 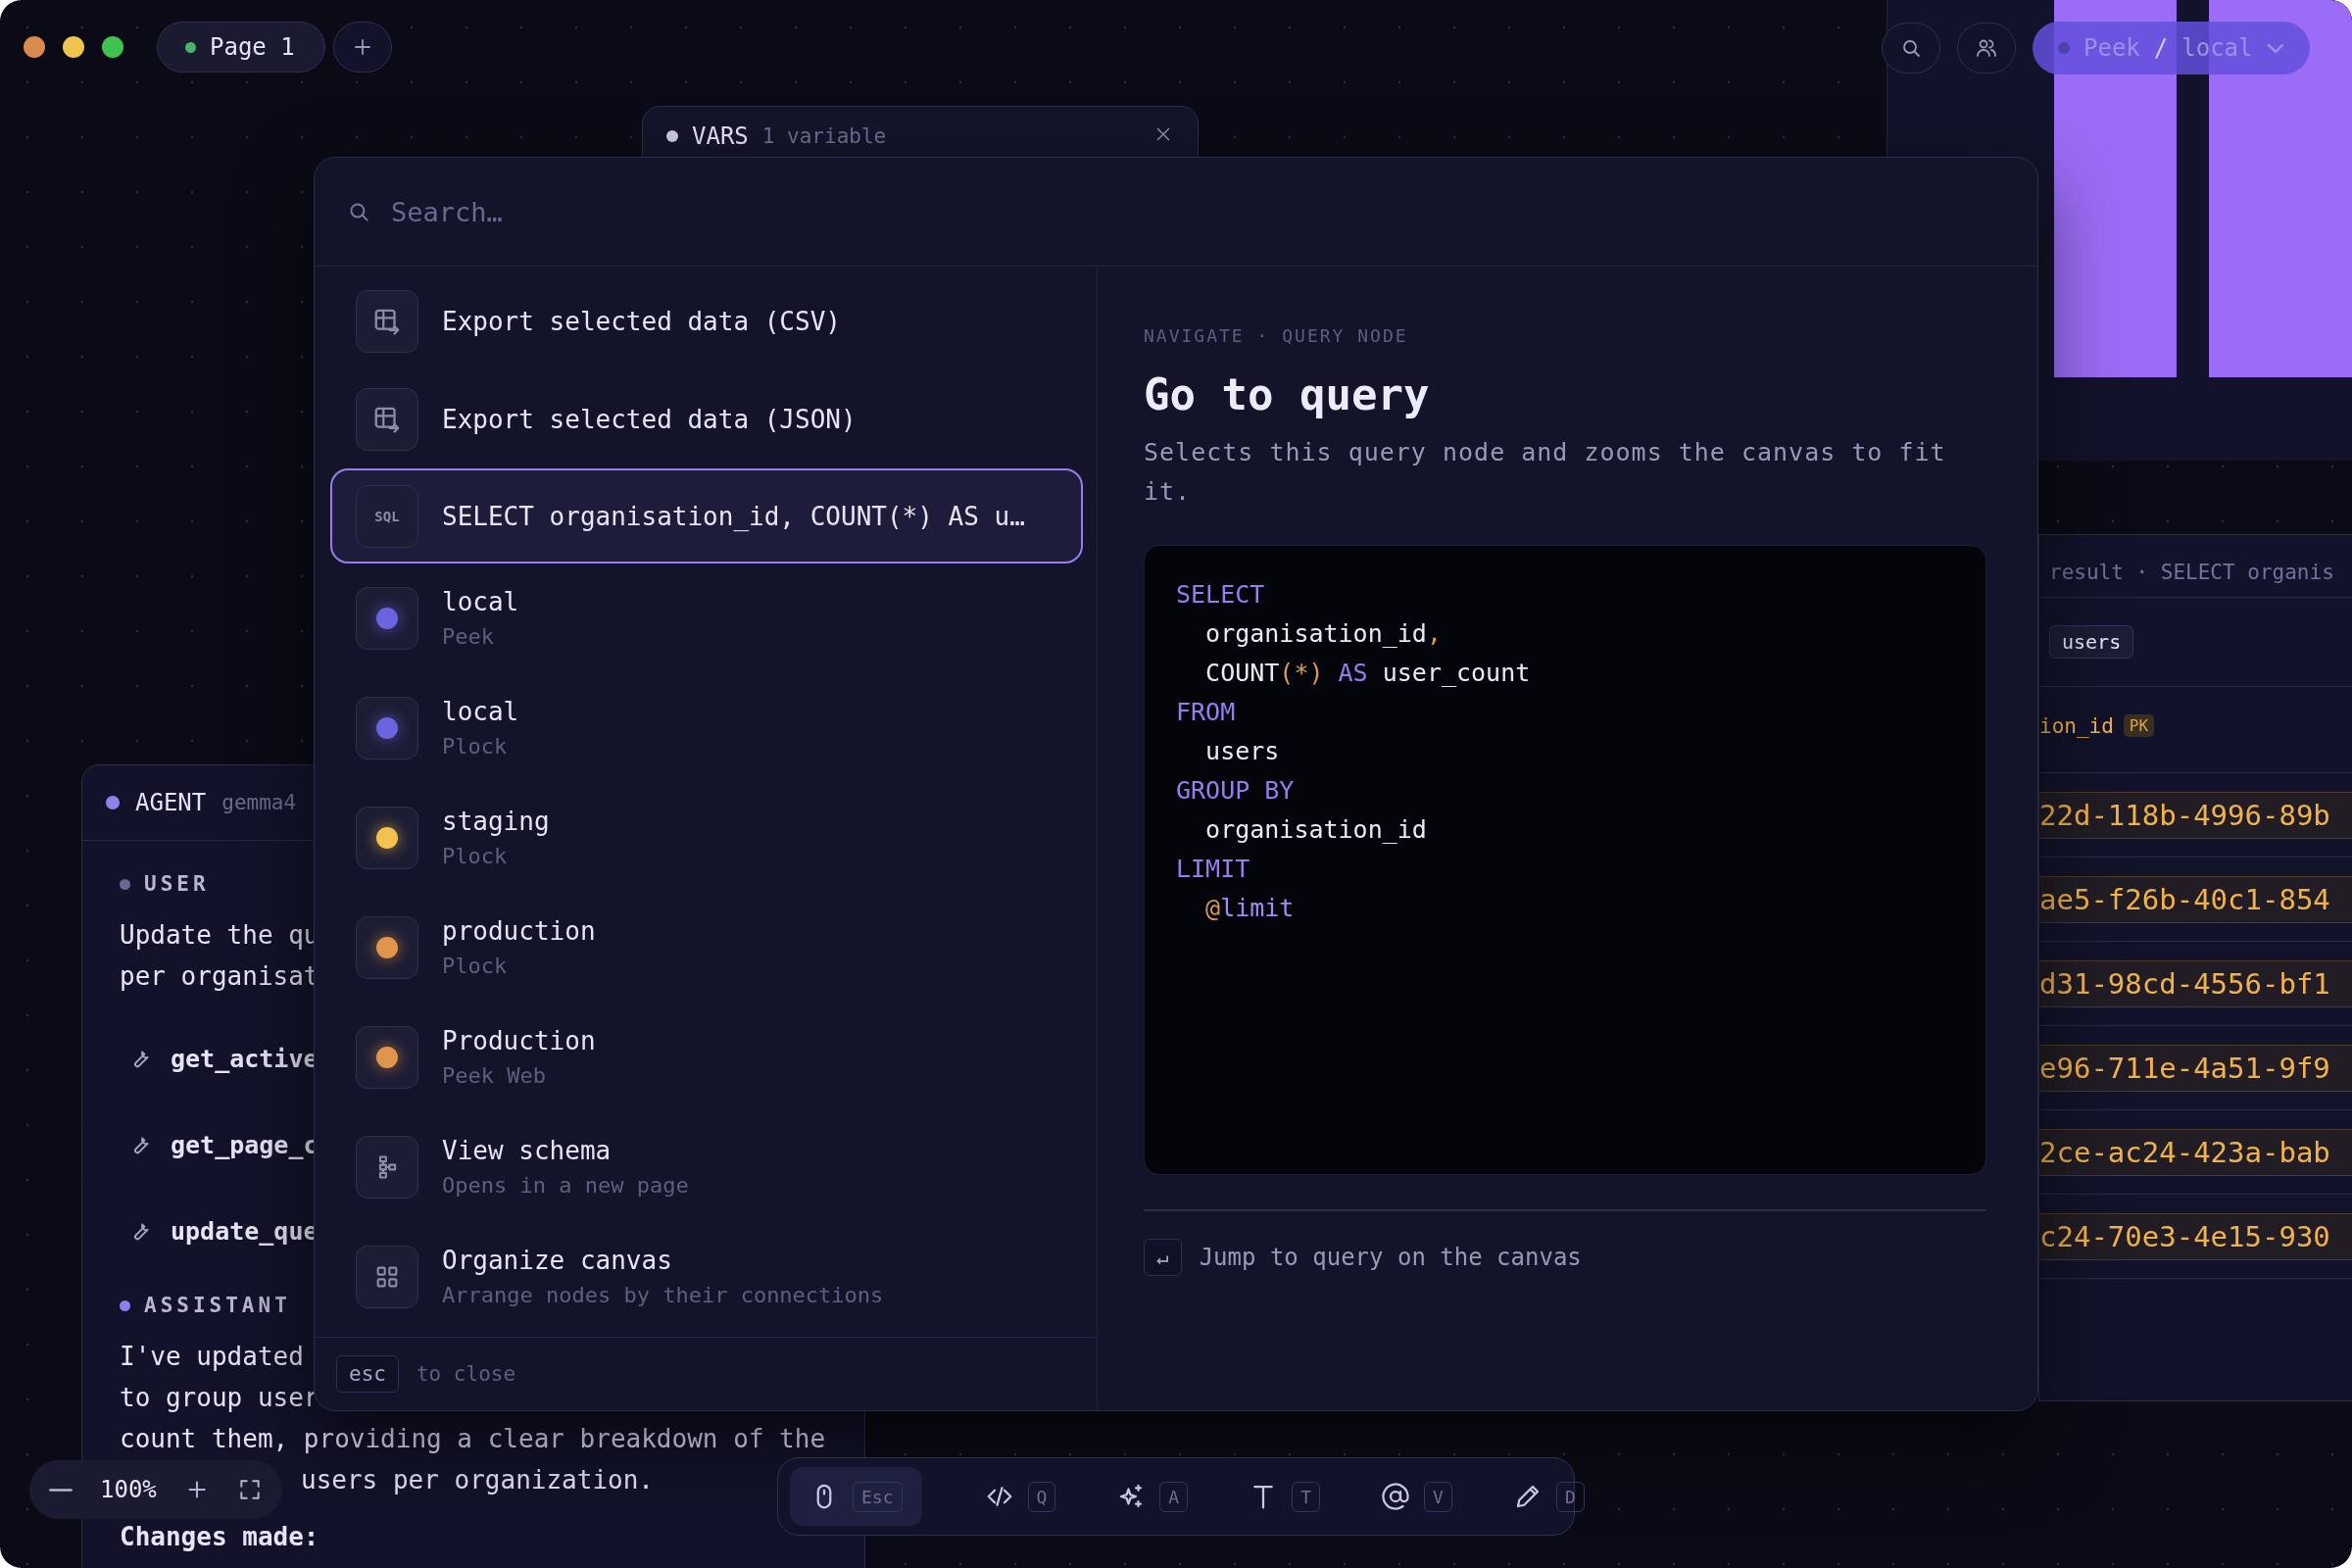 I want to click on column-header: ion_id, so click(x=2076, y=726).